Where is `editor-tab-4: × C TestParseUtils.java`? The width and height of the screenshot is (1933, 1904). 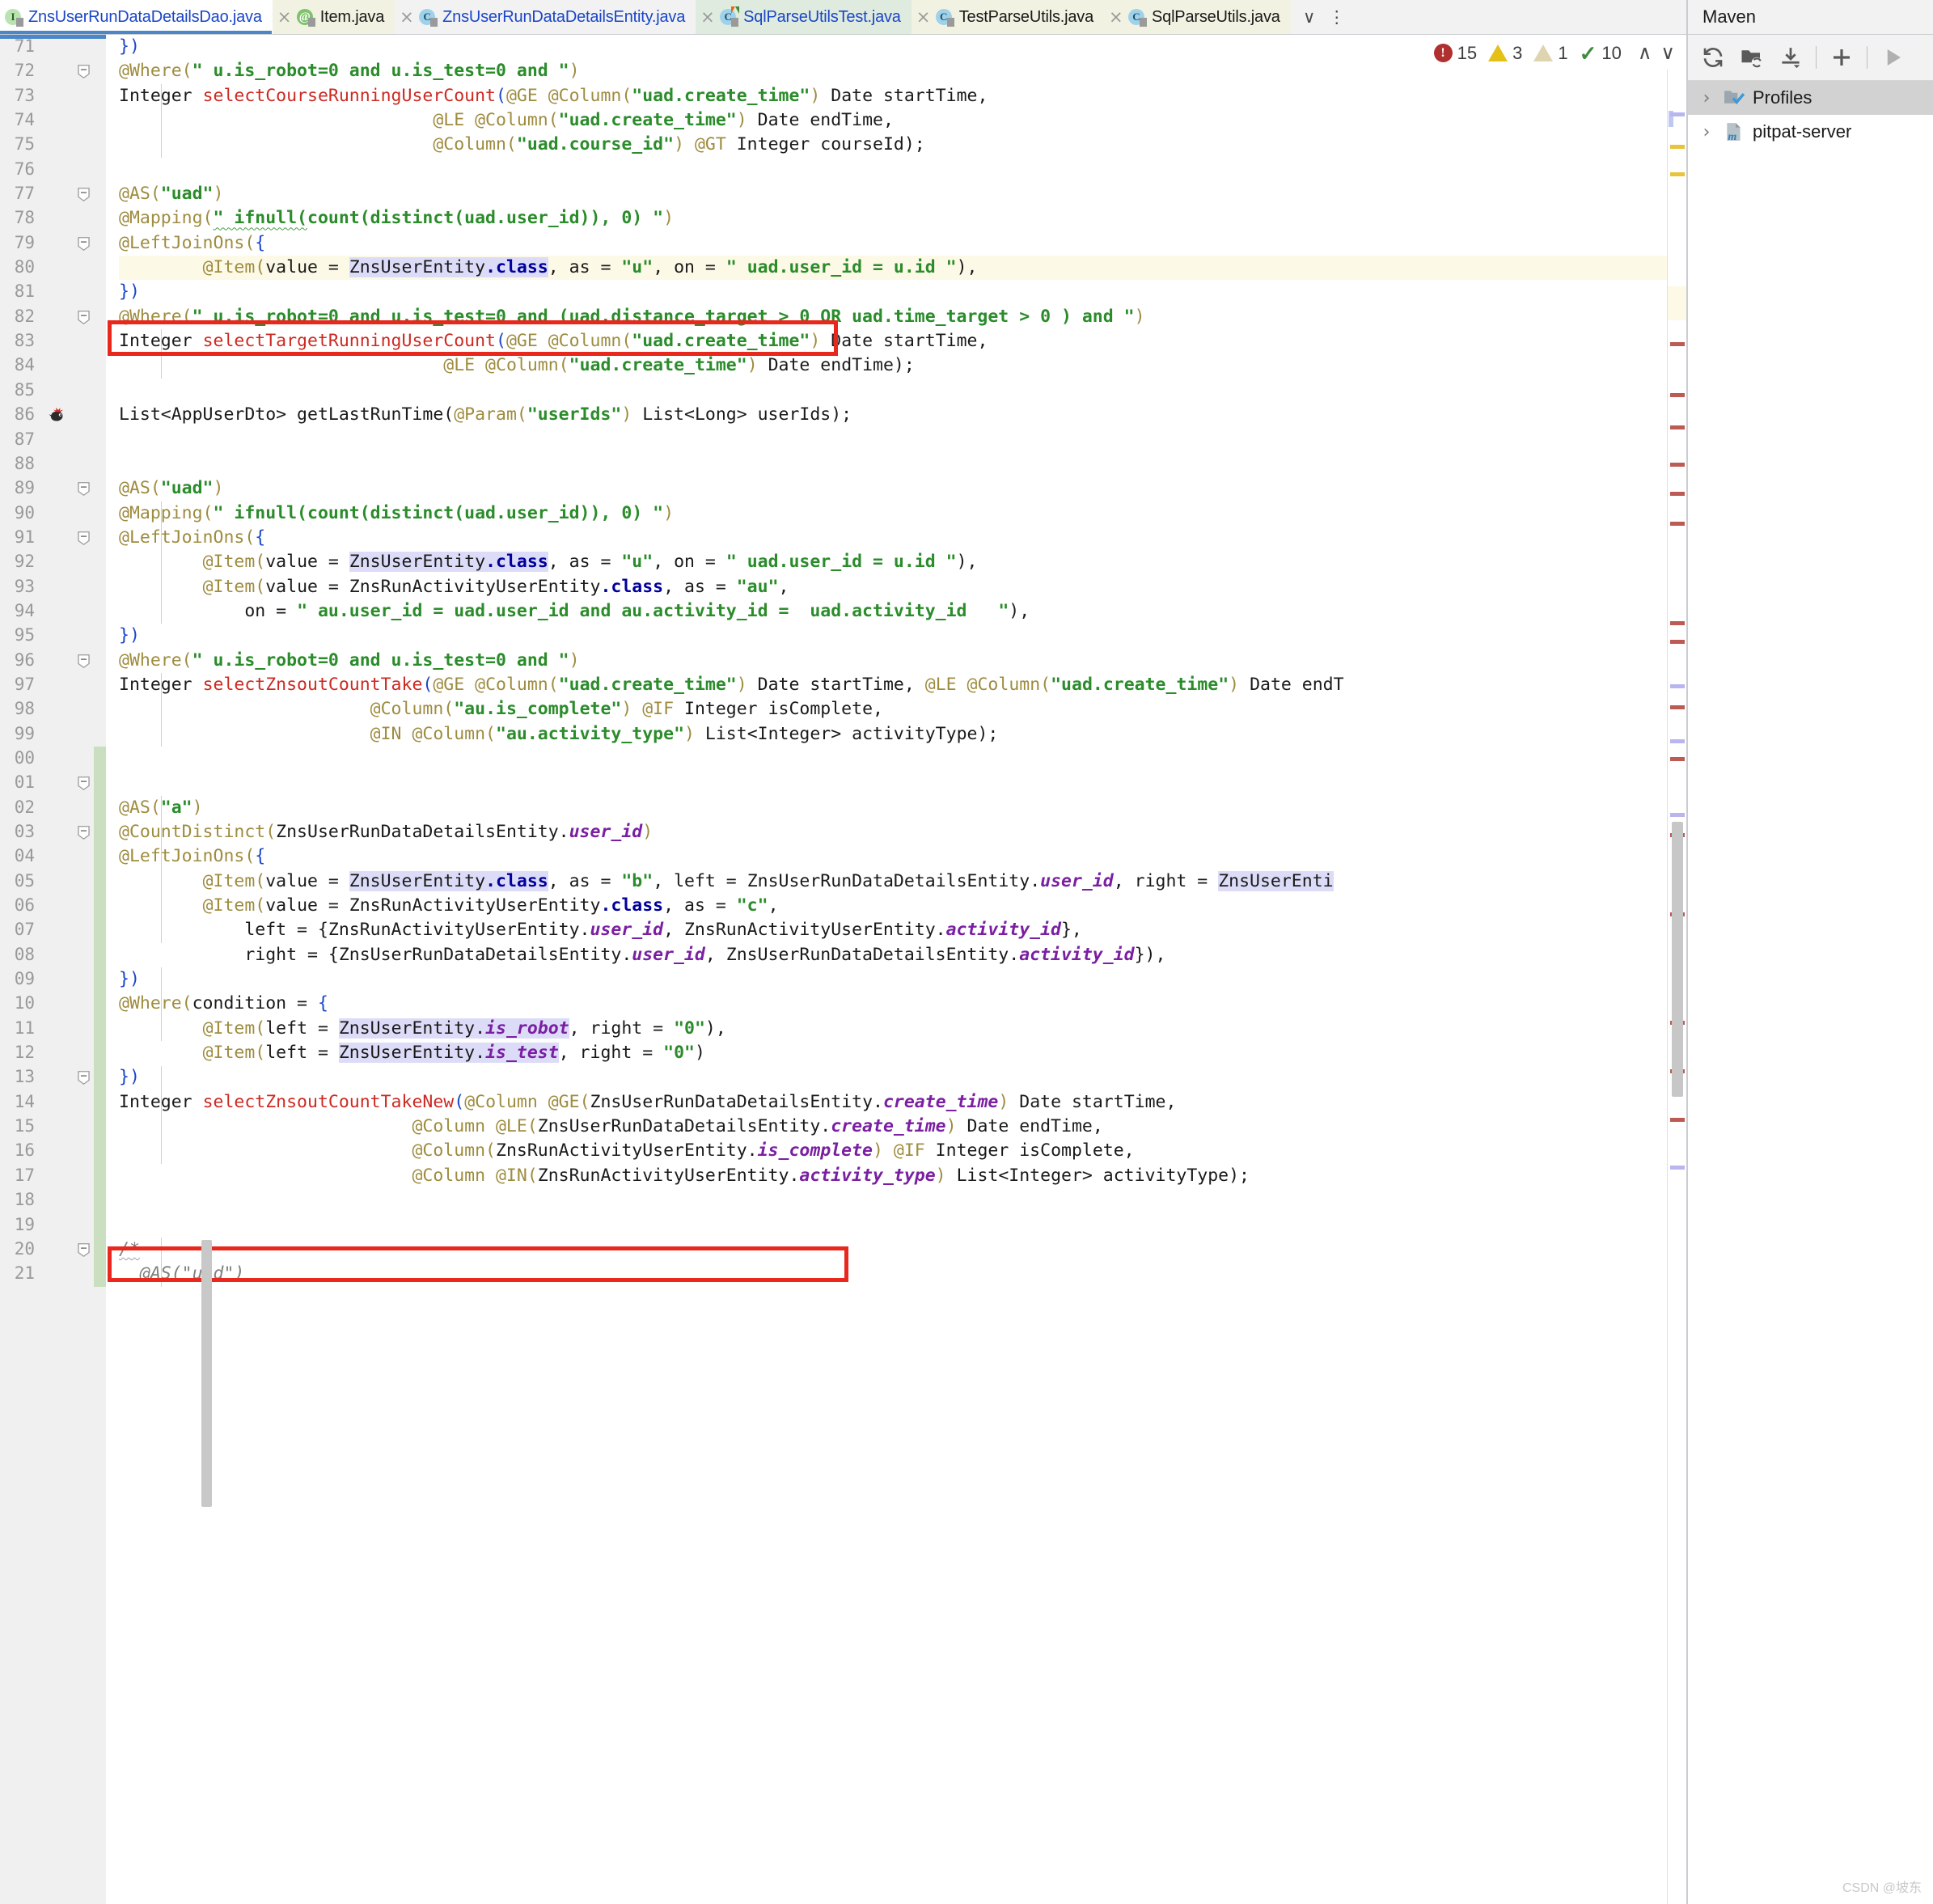 editor-tab-4: × C TestParseUtils.java is located at coordinates (1008, 17).